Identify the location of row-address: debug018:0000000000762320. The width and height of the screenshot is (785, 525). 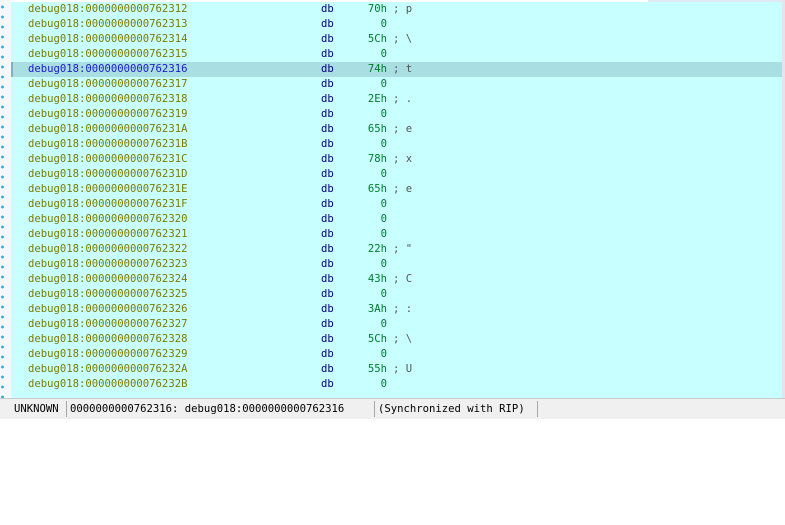
(107, 219).